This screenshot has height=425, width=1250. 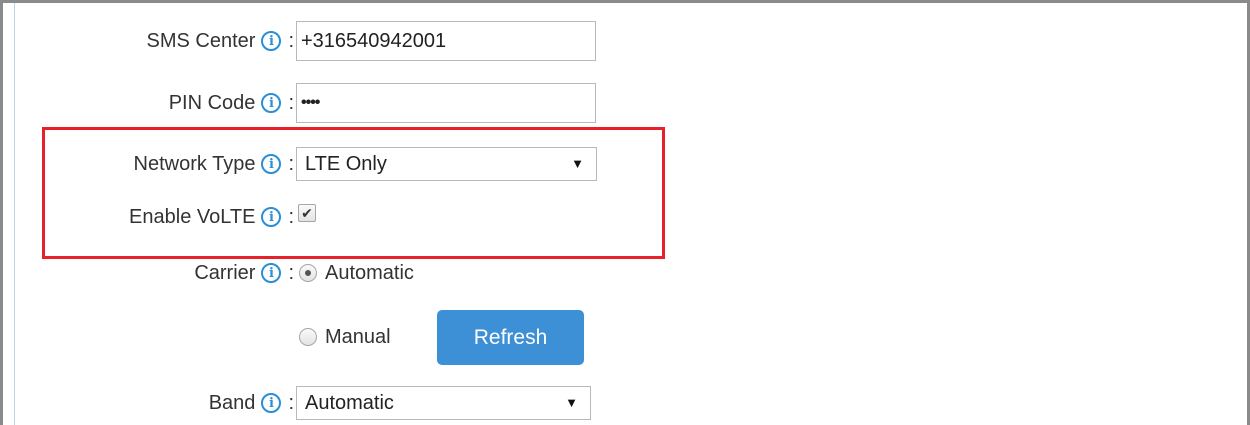 I want to click on pin-code-label-text: PIN Code, so click(x=212, y=102).